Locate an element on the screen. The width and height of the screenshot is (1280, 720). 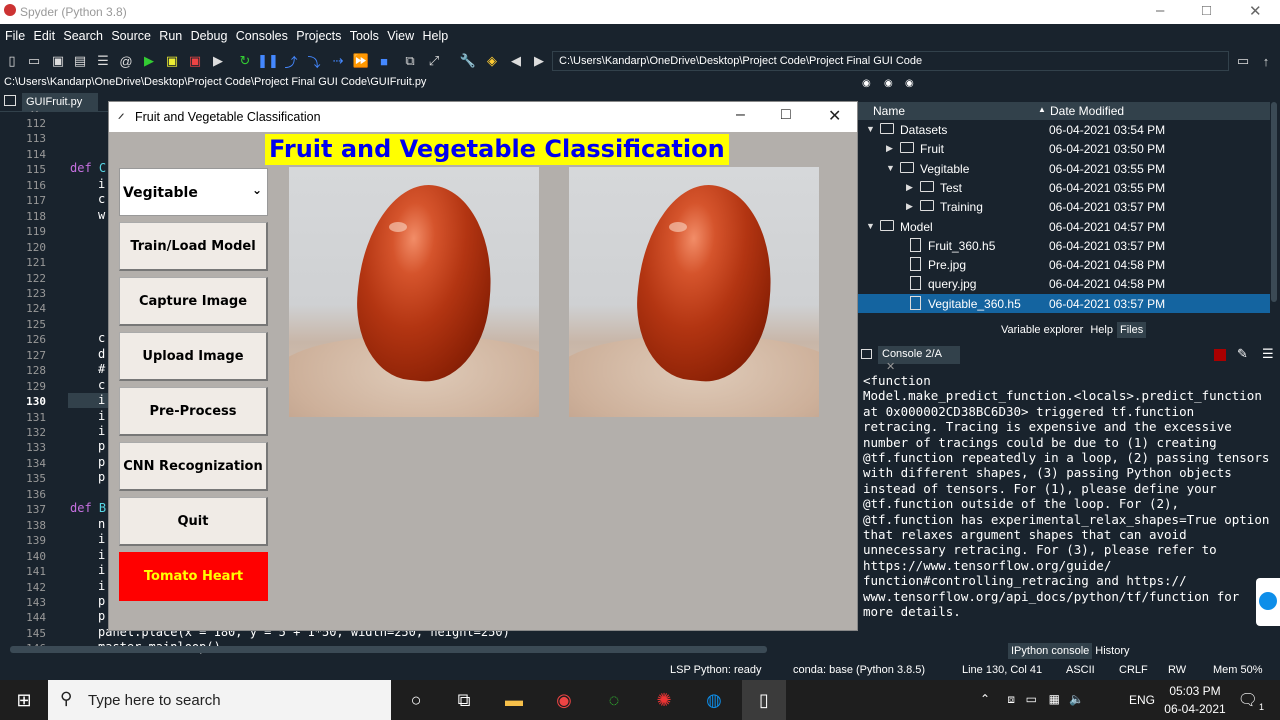
menu-view: View is located at coordinates (398, 33).